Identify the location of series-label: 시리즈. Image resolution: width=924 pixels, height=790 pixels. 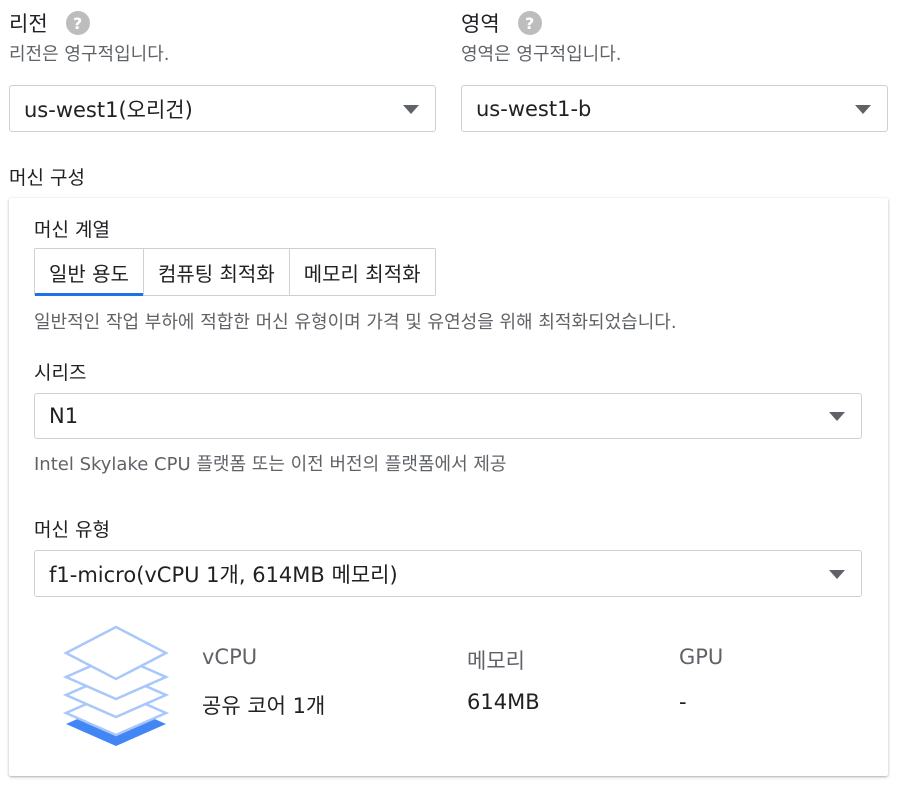
(60, 373).